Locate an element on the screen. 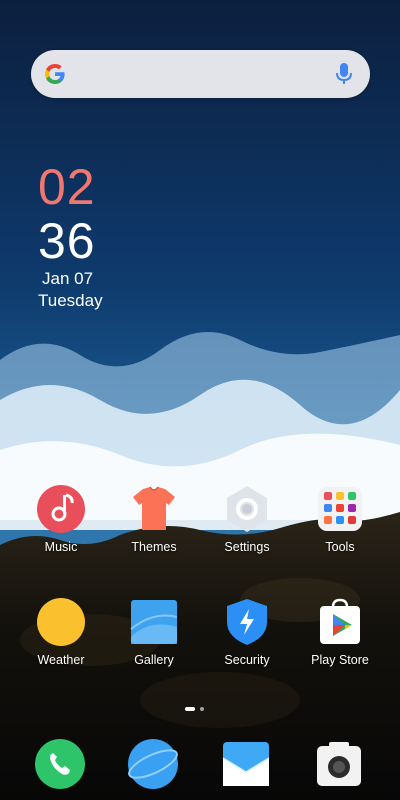 The height and width of the screenshot is (800, 400). app-play-store: Play Store is located at coordinates (340, 632).